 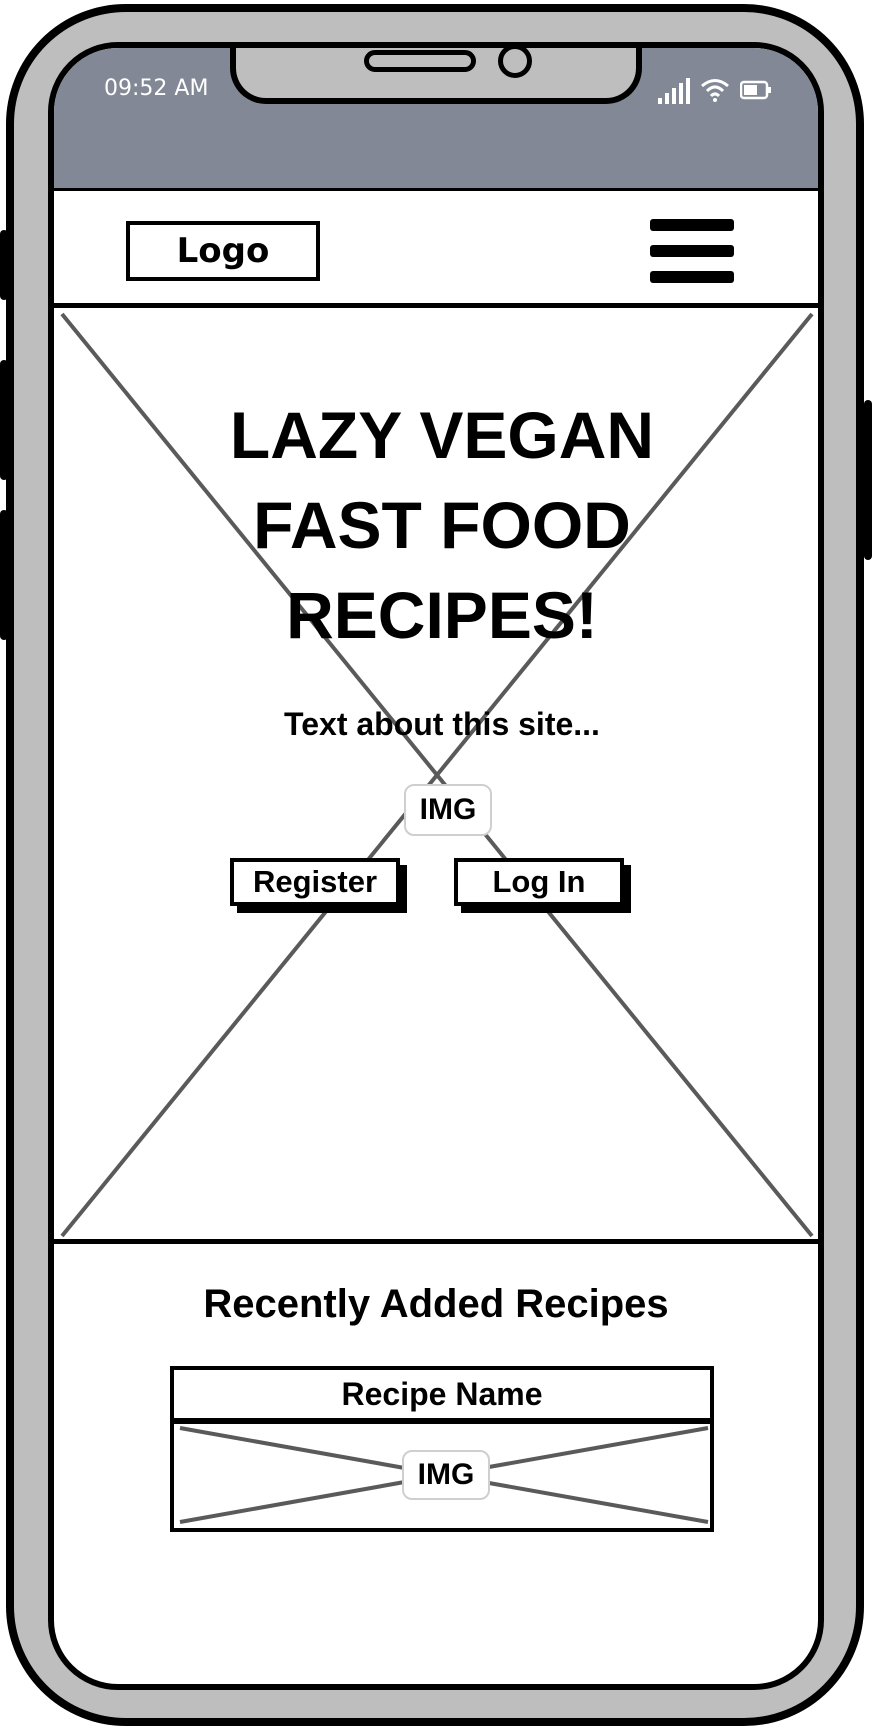 What do you see at coordinates (420, 61) in the screenshot?
I see `speaker-grille` at bounding box center [420, 61].